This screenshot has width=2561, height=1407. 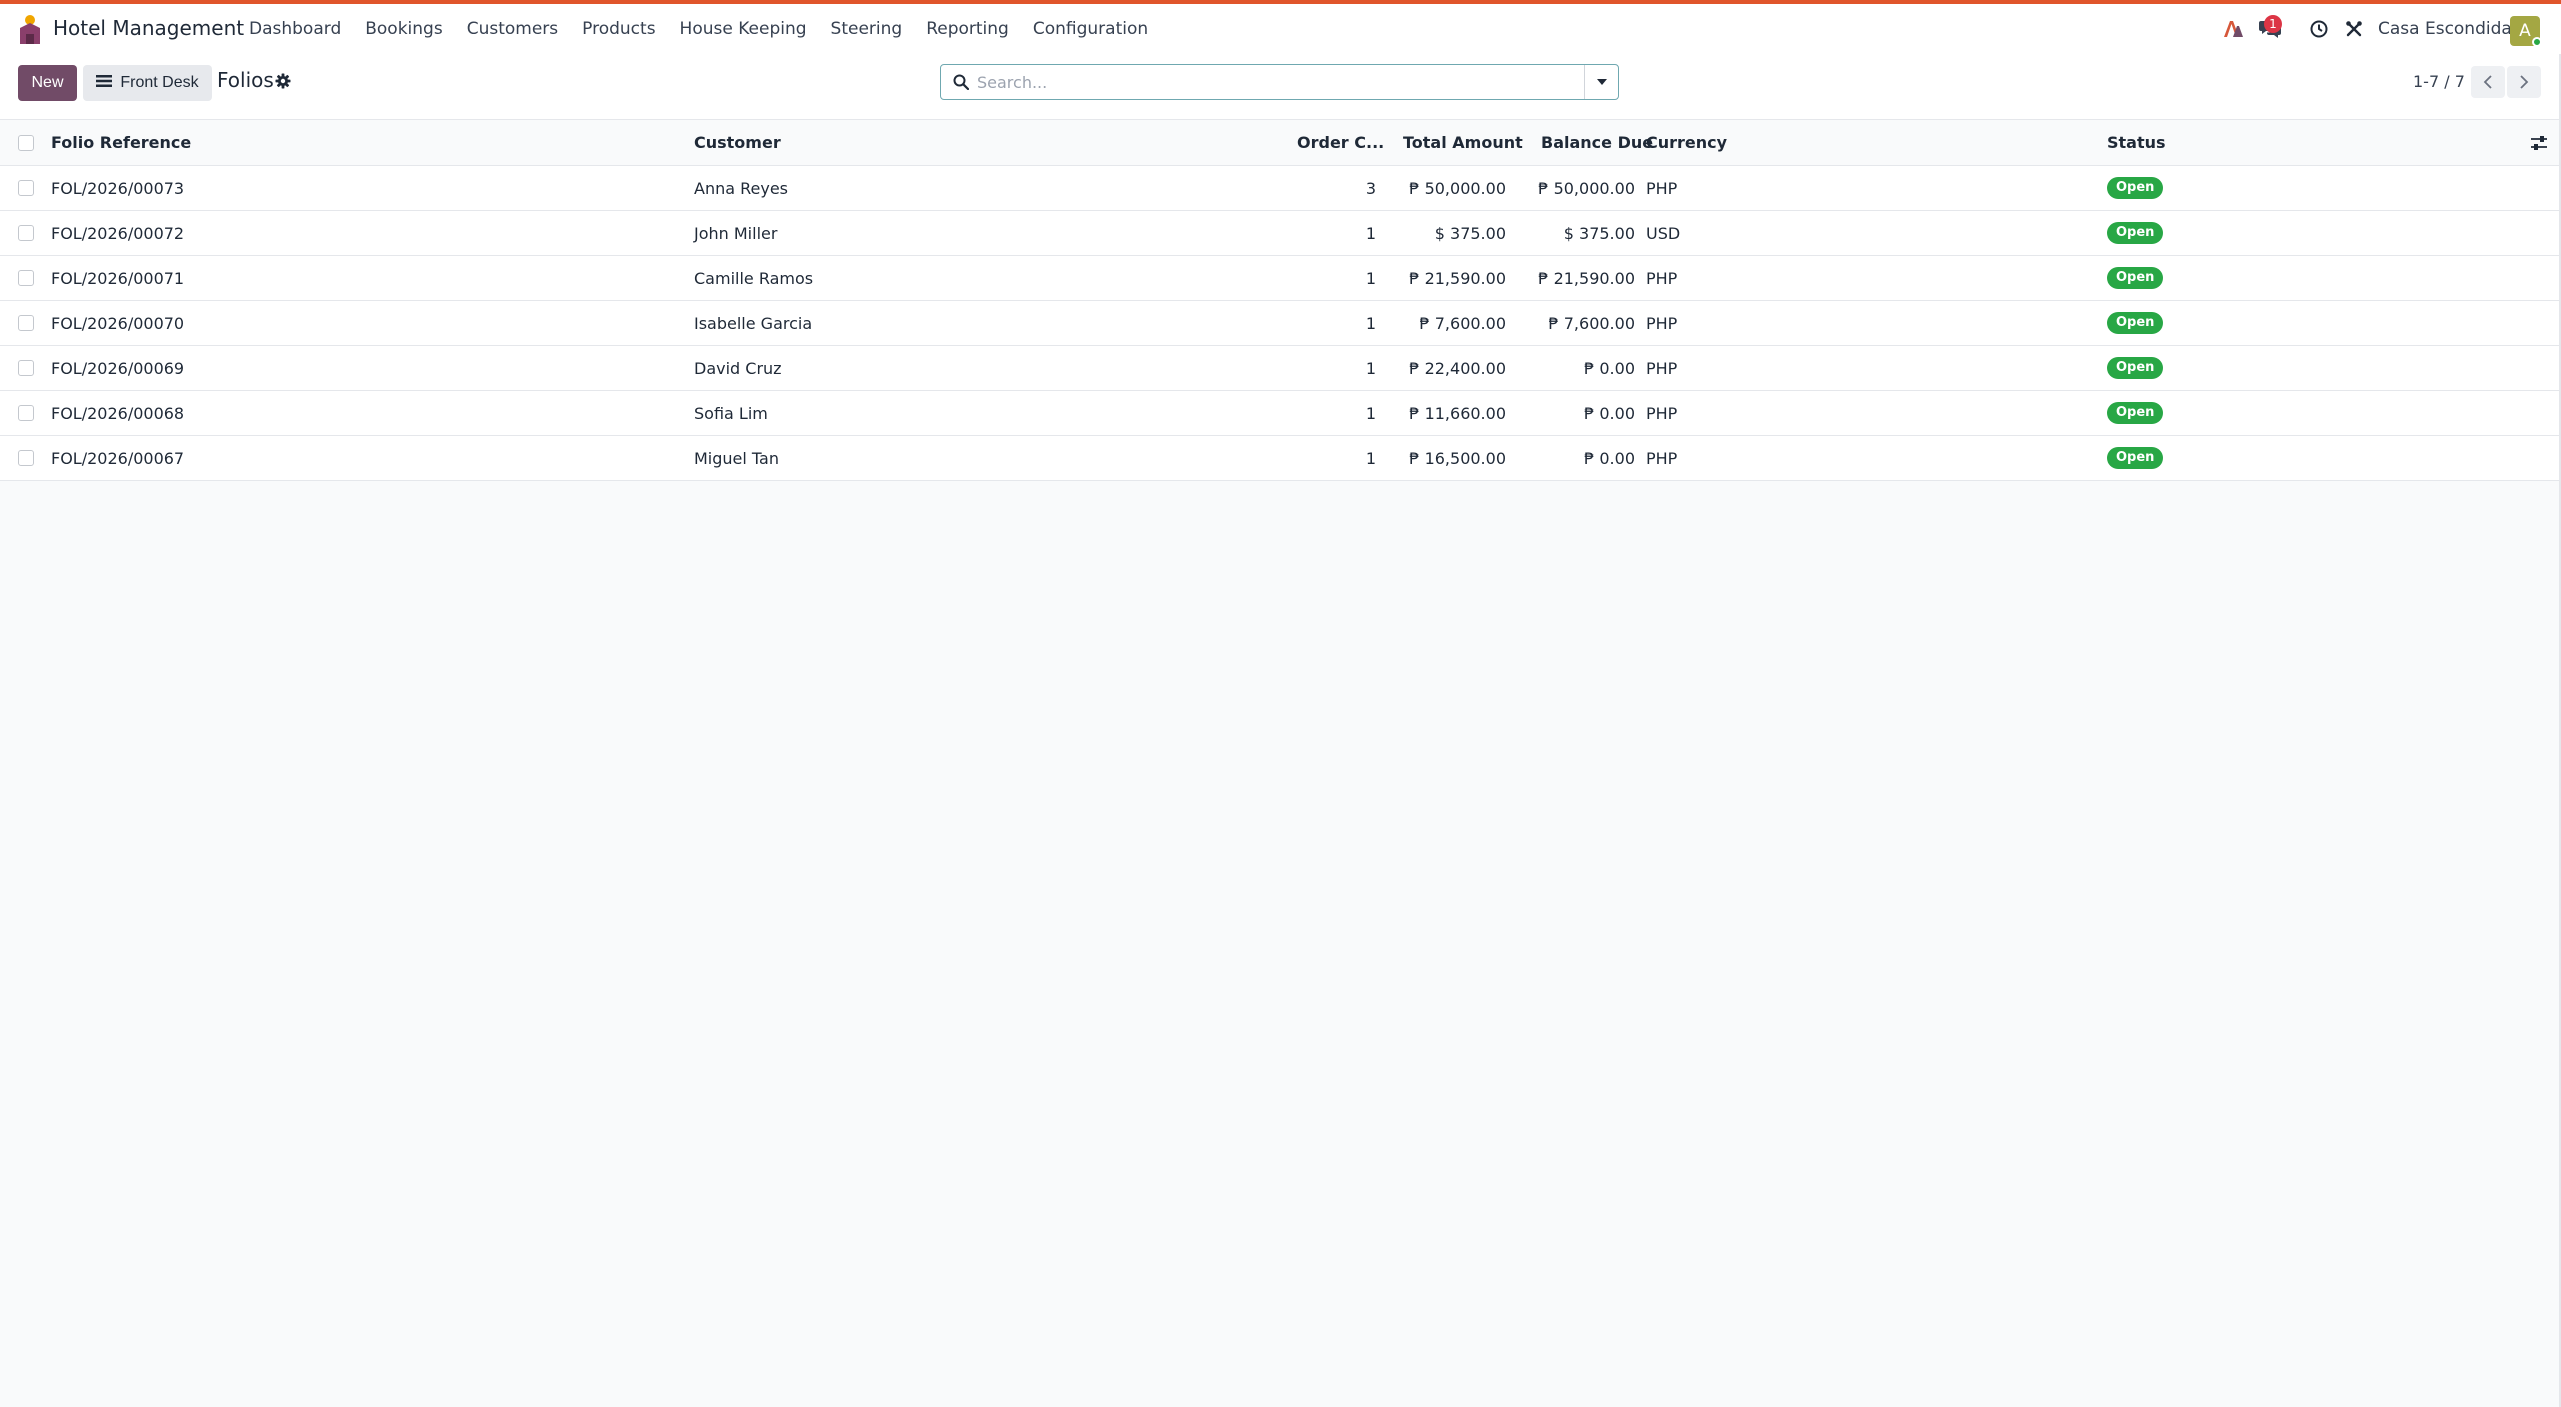 I want to click on search-icon, so click(x=961, y=82).